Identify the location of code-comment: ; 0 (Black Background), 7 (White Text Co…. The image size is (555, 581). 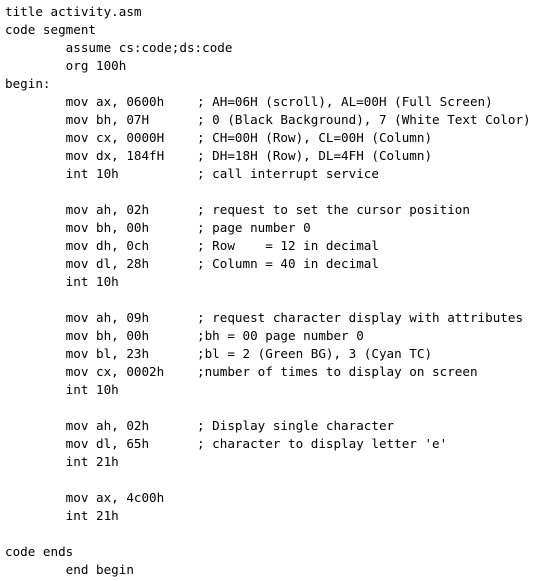
(364, 119).